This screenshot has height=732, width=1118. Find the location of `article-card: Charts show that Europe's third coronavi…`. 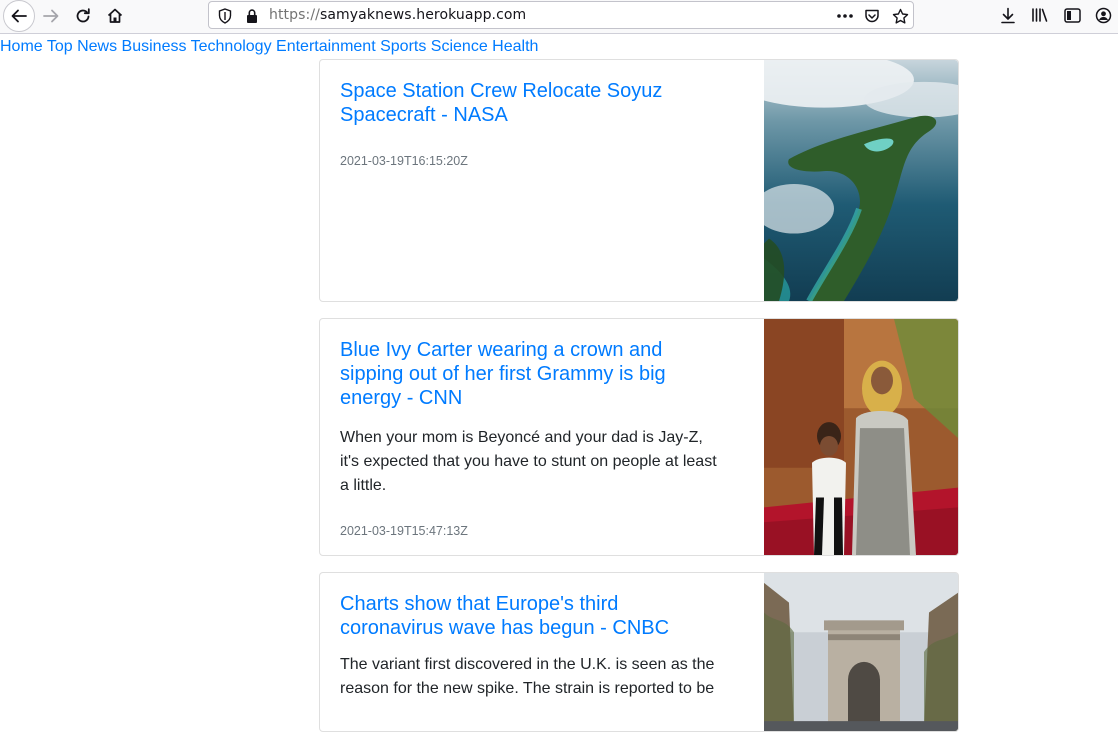

article-card: Charts show that Europe's third coronavi… is located at coordinates (639, 652).